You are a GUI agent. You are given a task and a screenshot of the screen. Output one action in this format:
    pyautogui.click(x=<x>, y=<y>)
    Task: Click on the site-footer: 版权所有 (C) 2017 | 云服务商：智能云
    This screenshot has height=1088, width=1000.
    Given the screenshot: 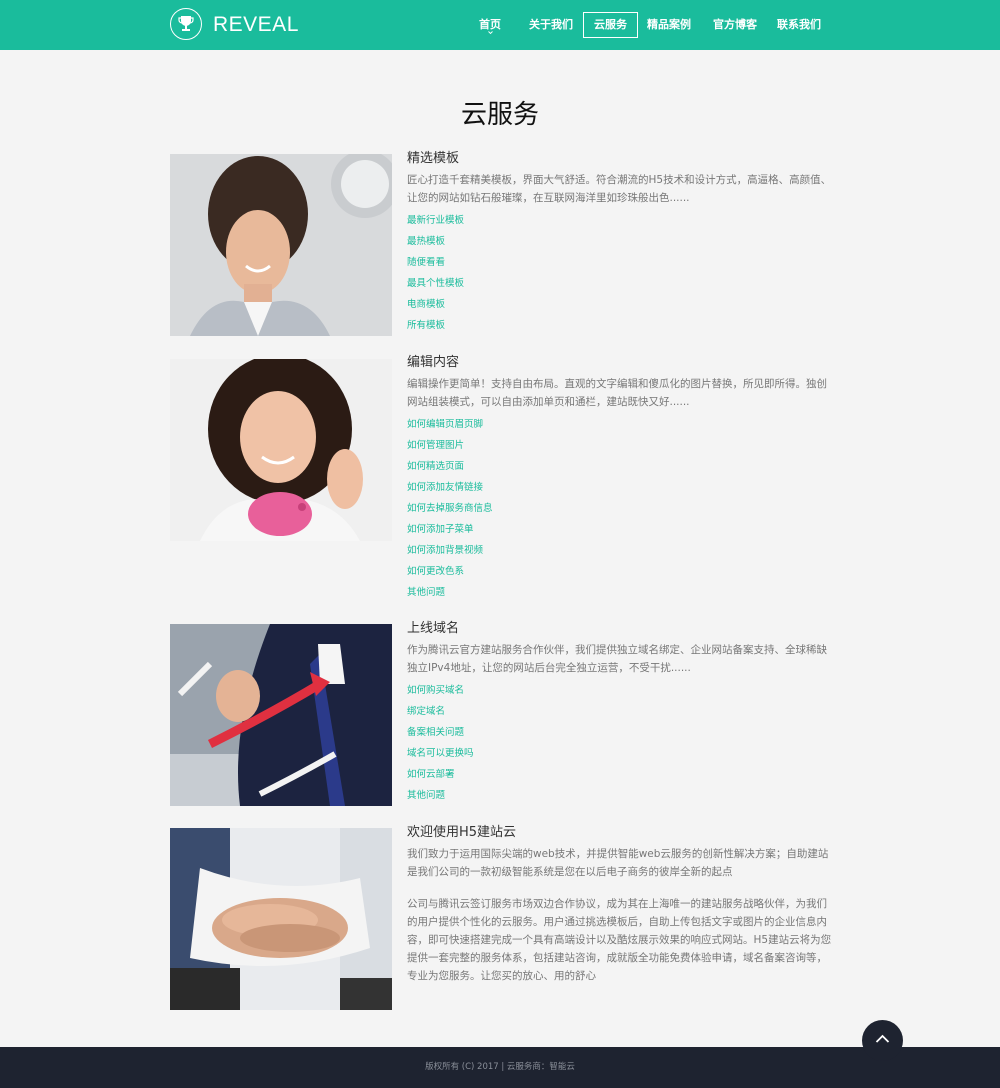 What is the action you would take?
    pyautogui.click(x=500, y=1067)
    